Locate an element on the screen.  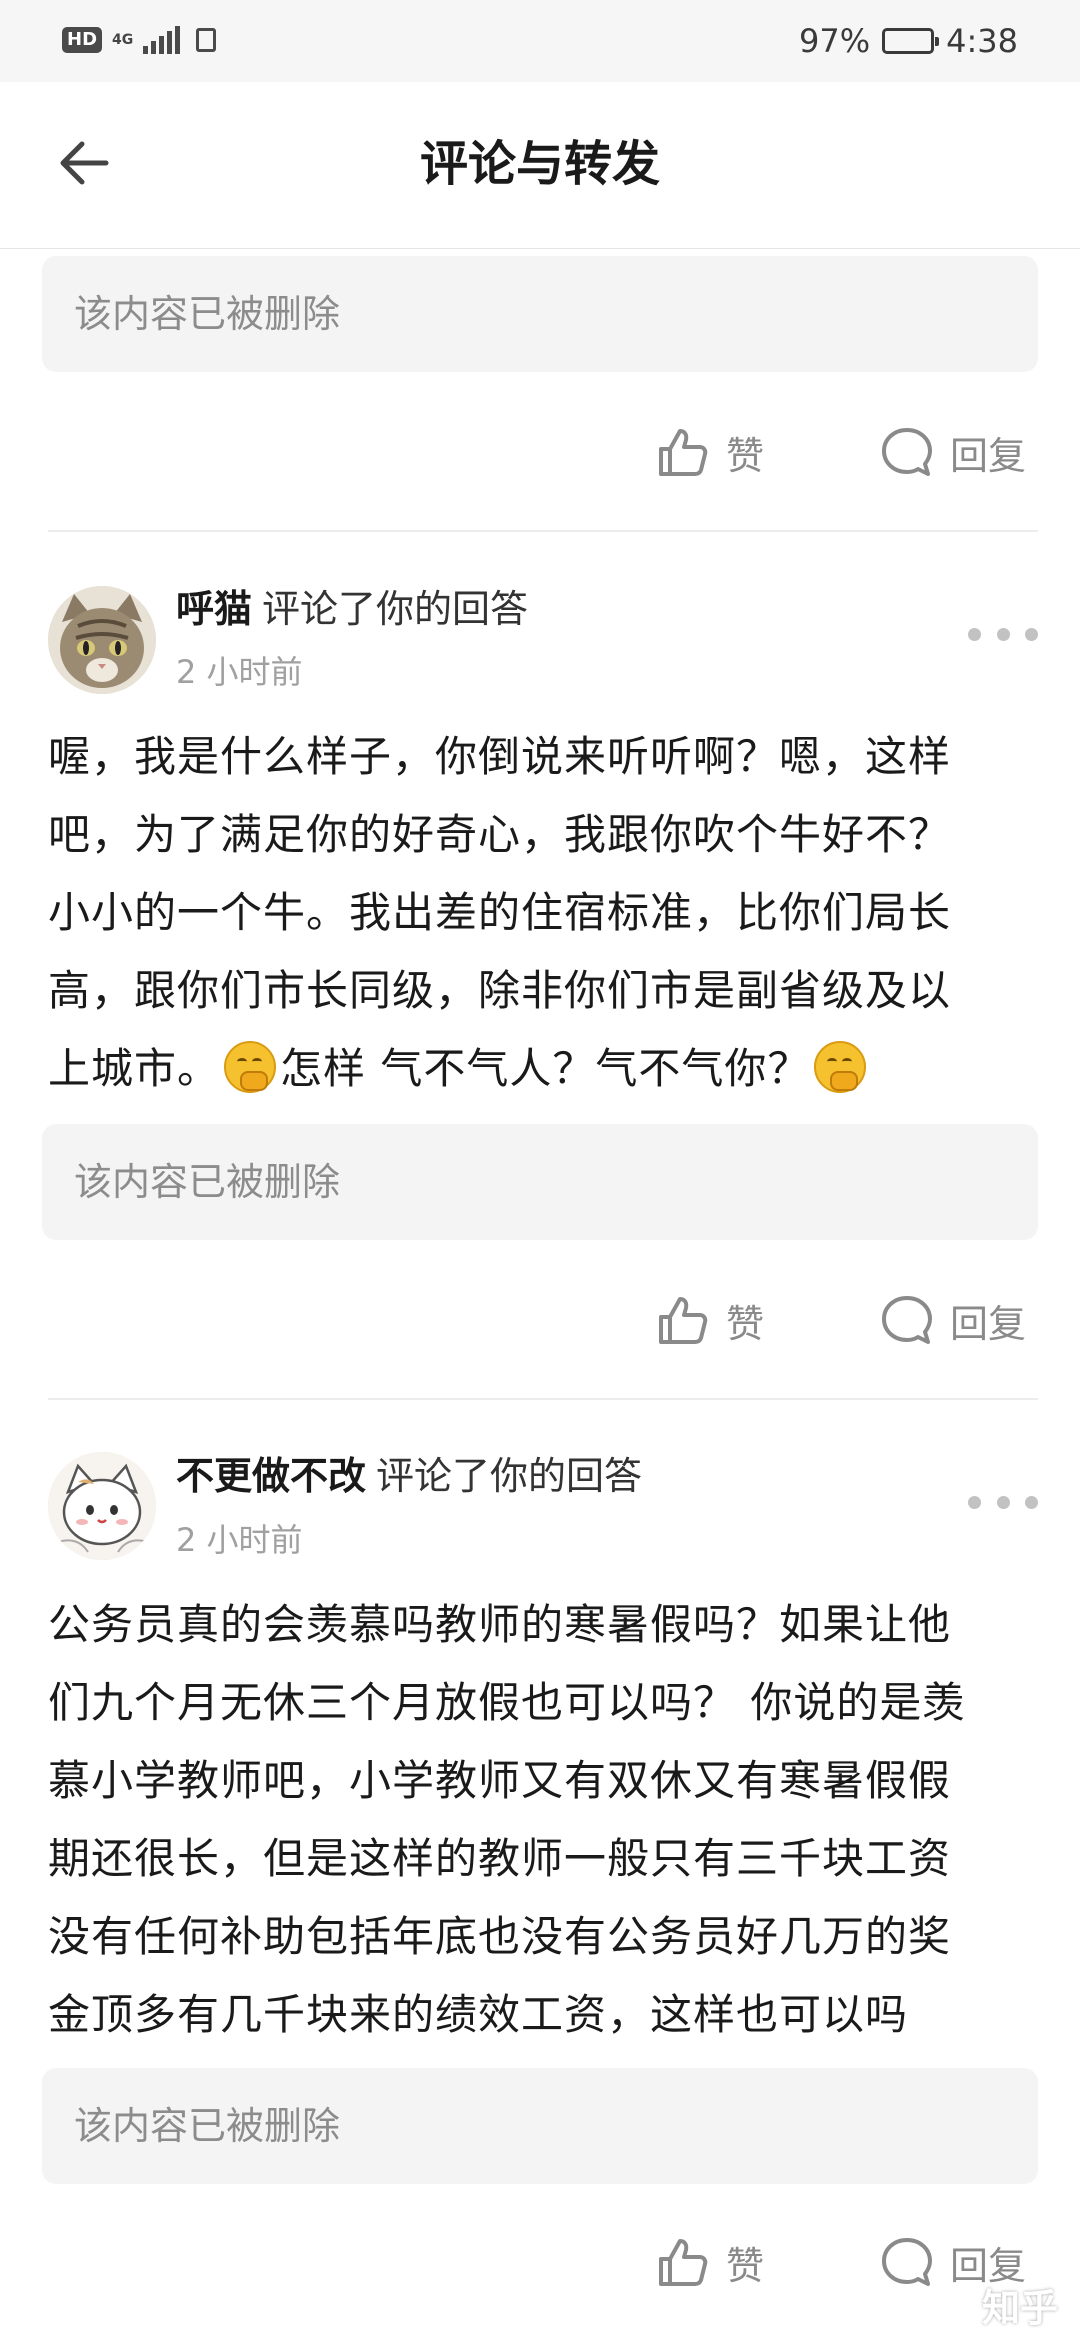
comment-line: 吧，为了满足你的好奇心，我跟你吹个牛好不？ is located at coordinates (500, 834).